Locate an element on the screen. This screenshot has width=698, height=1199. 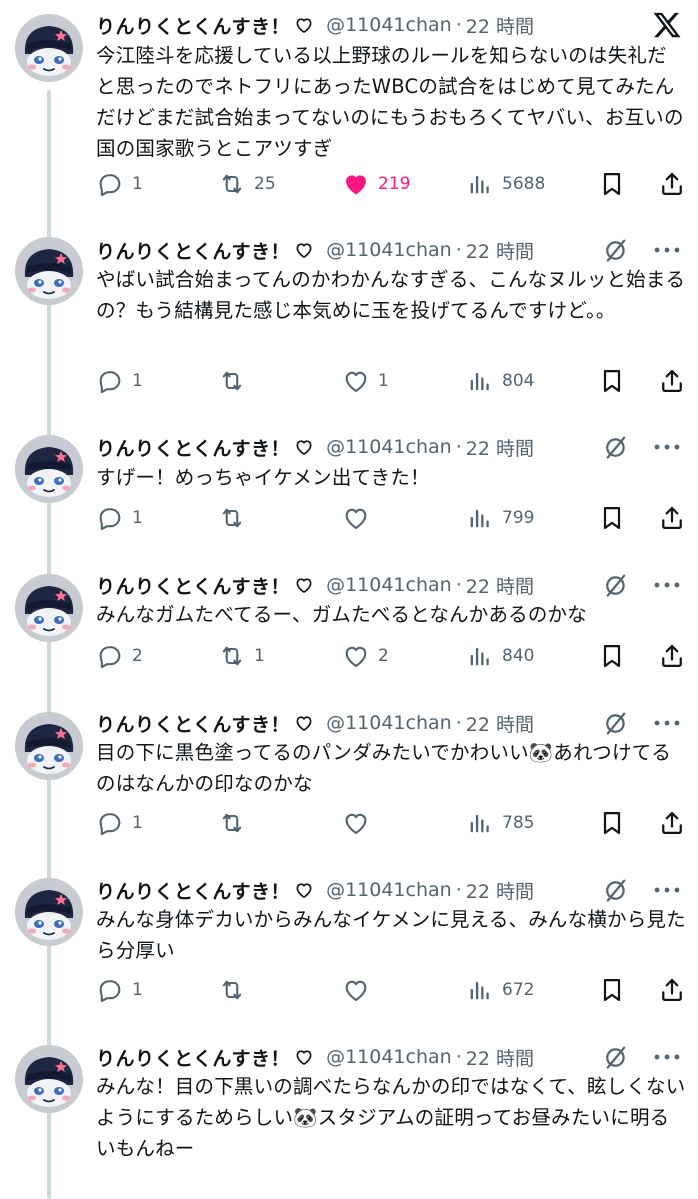
repost-button: 25 is located at coordinates (280, 184).